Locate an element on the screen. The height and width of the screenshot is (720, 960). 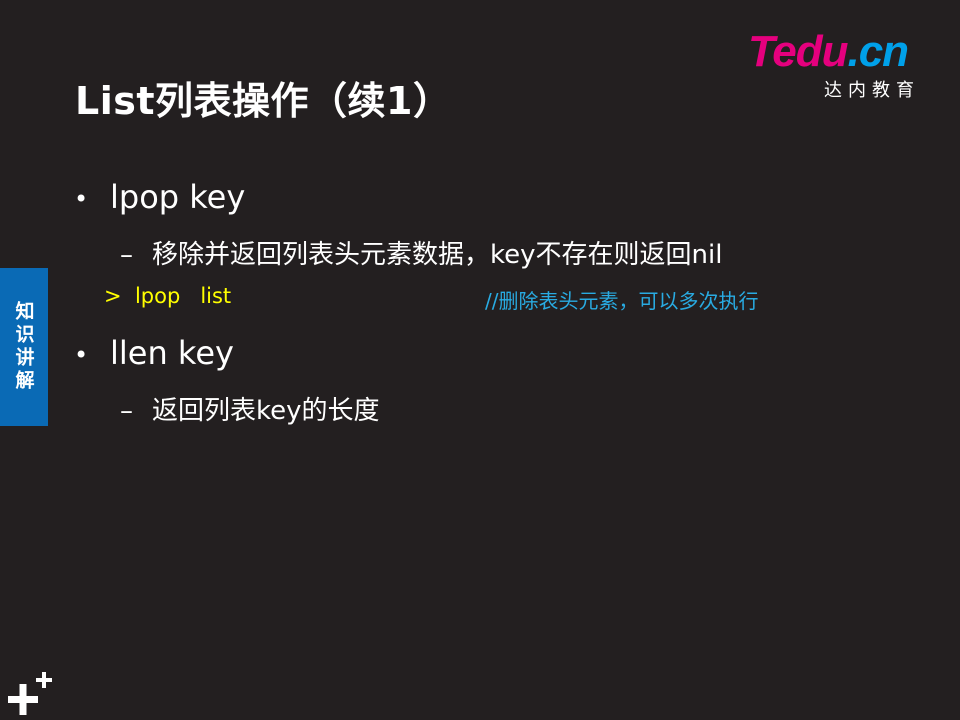
sub-item-llen: – 返回列表key的长度 is located at coordinates (250, 408).